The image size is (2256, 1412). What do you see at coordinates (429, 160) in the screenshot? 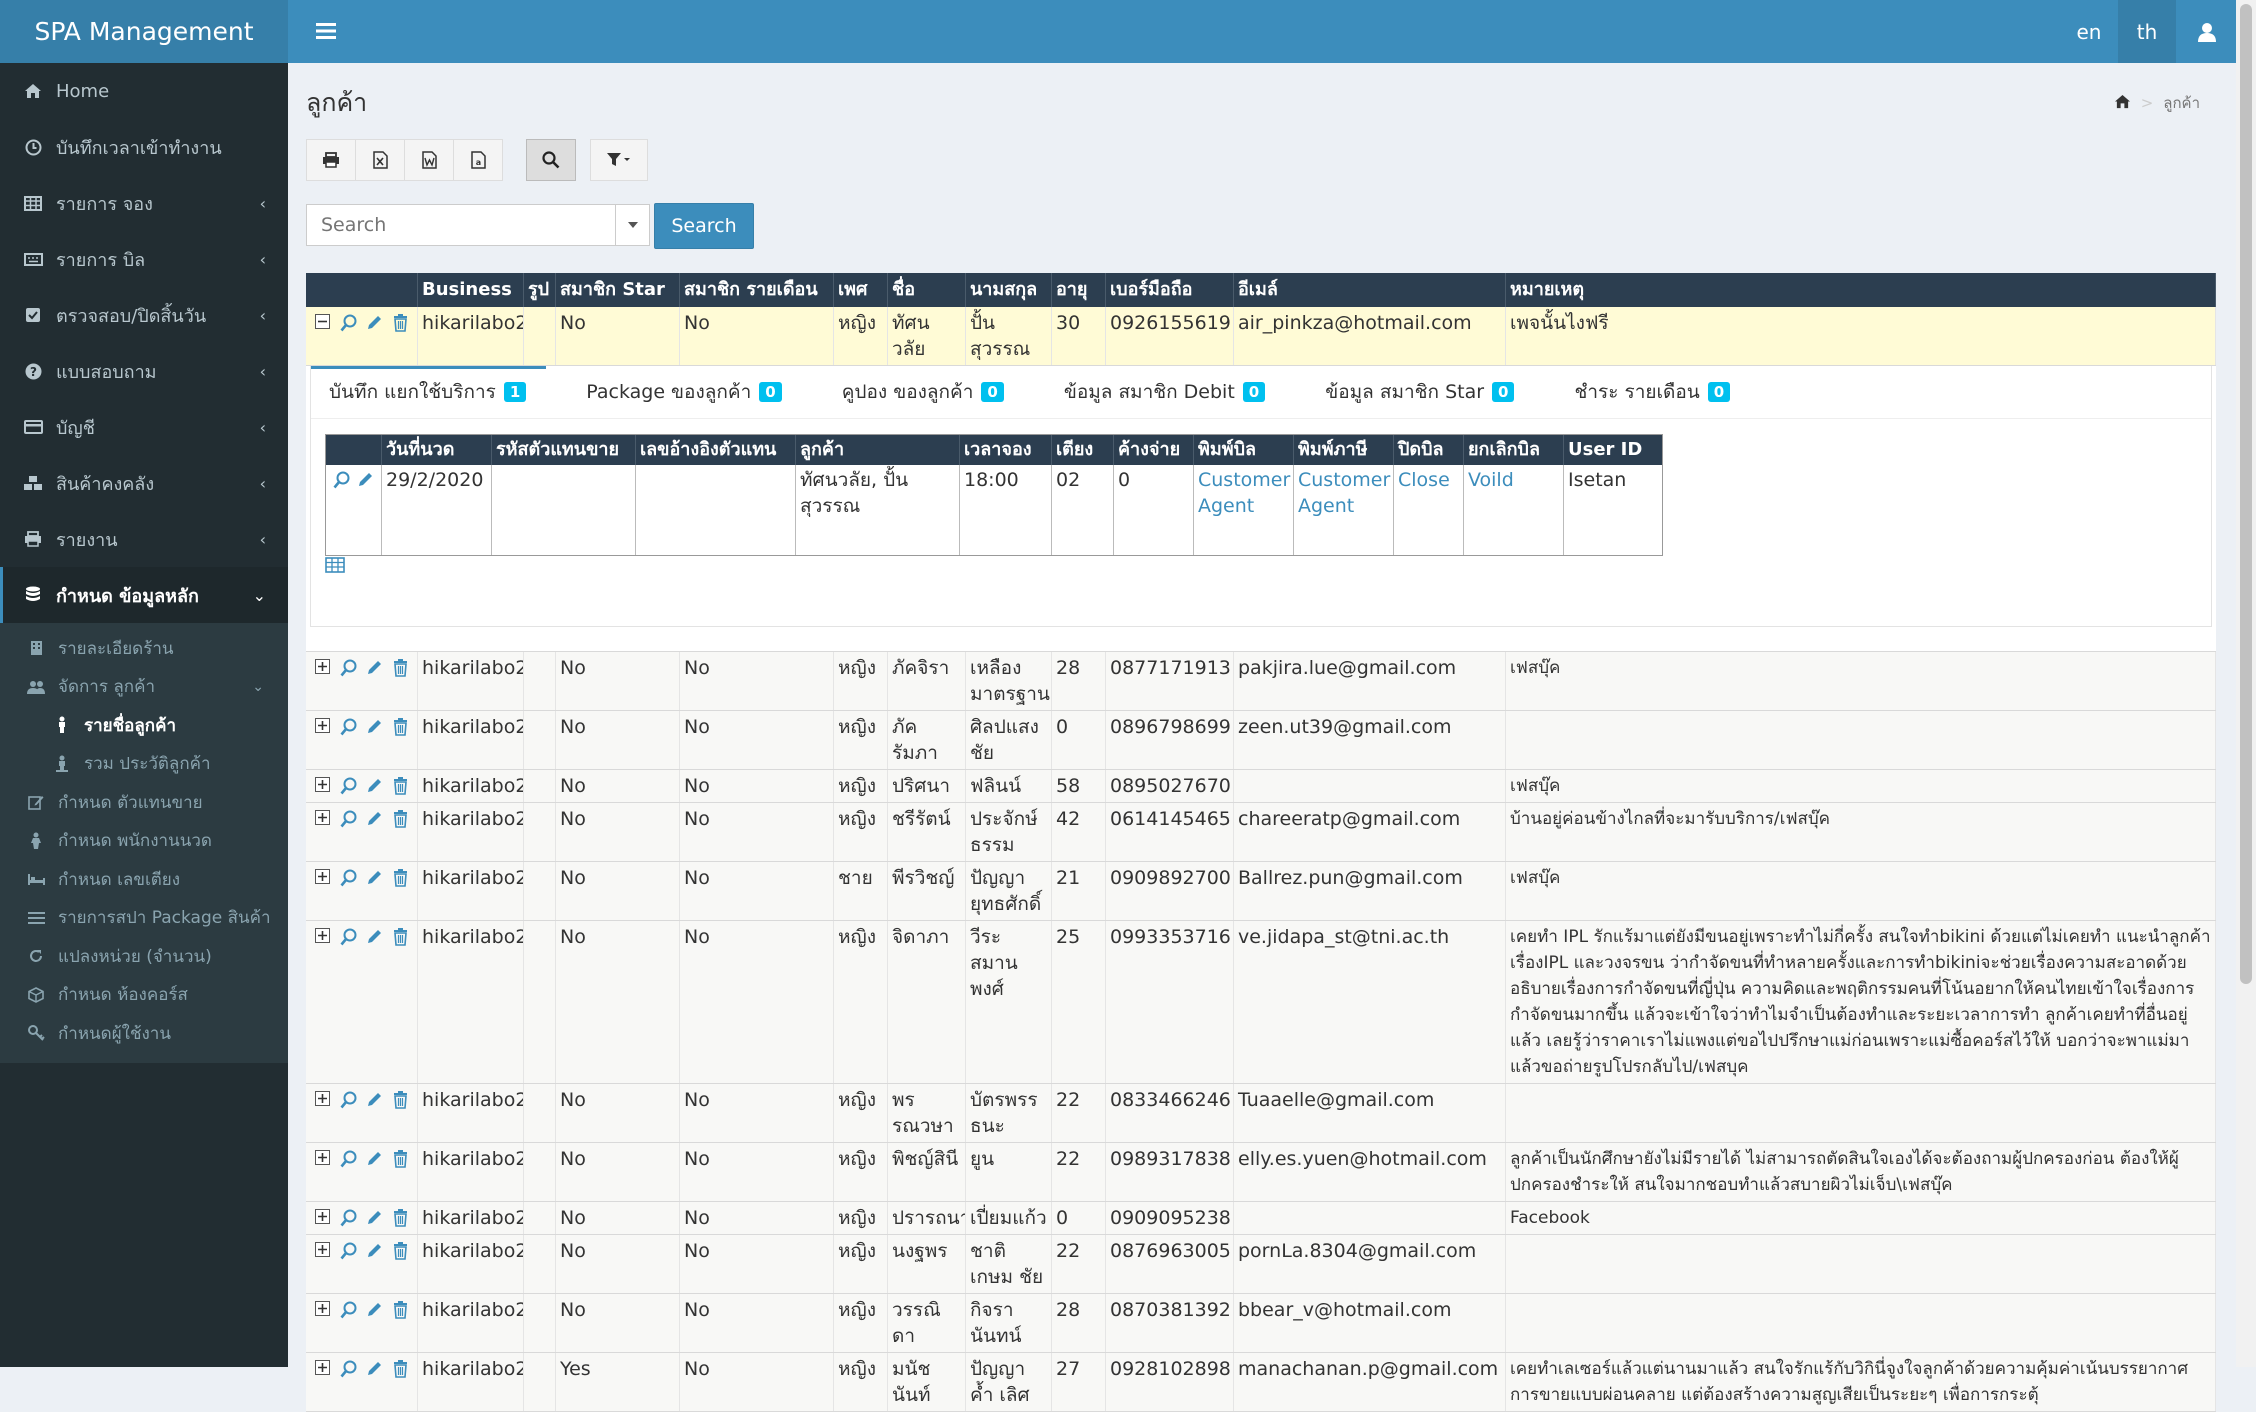
I see `export-word-button` at bounding box center [429, 160].